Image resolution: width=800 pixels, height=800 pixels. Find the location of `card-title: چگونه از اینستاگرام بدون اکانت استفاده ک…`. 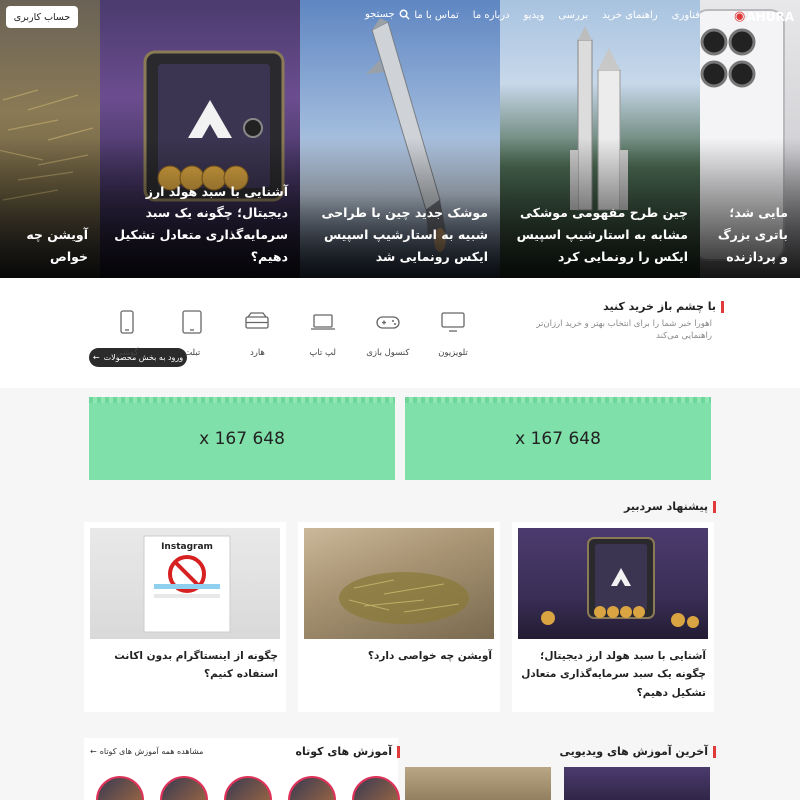

card-title: چگونه از اینستاگرام بدون اکانت استفاده ک… is located at coordinates (196, 665).